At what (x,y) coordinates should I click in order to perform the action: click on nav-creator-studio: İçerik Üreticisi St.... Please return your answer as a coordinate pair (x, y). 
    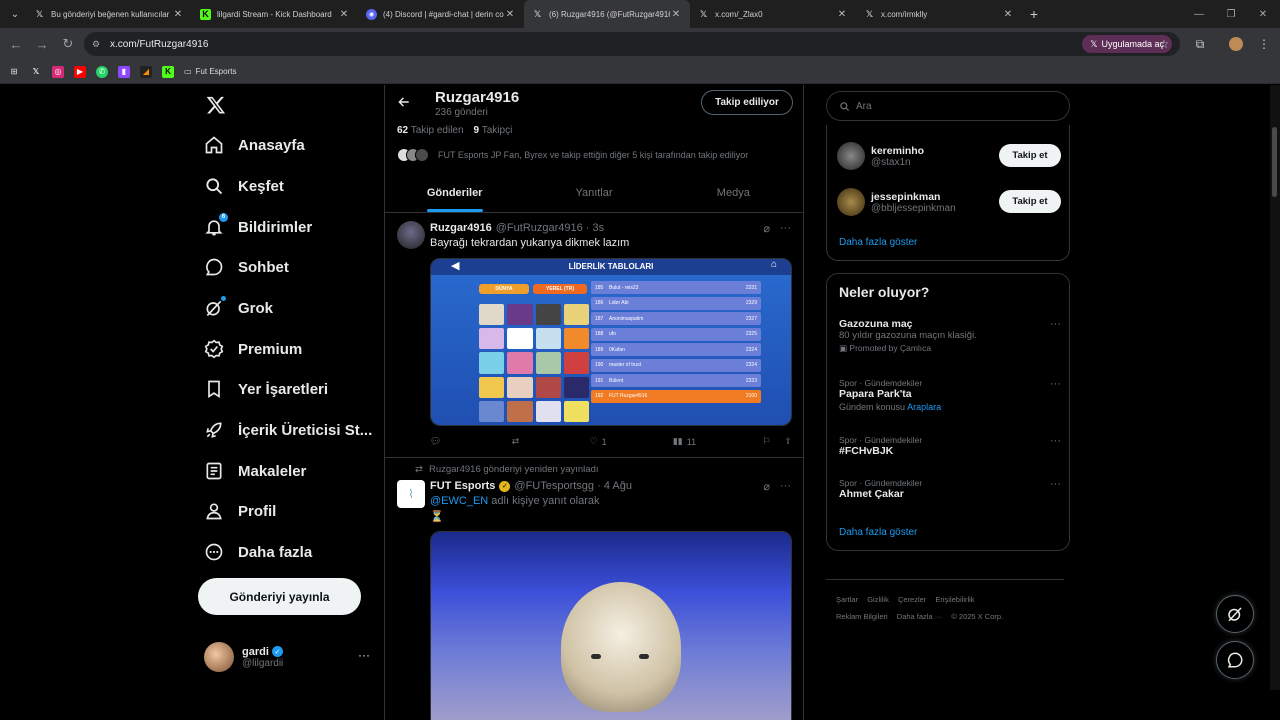
    Looking at the image, I should click on (288, 430).